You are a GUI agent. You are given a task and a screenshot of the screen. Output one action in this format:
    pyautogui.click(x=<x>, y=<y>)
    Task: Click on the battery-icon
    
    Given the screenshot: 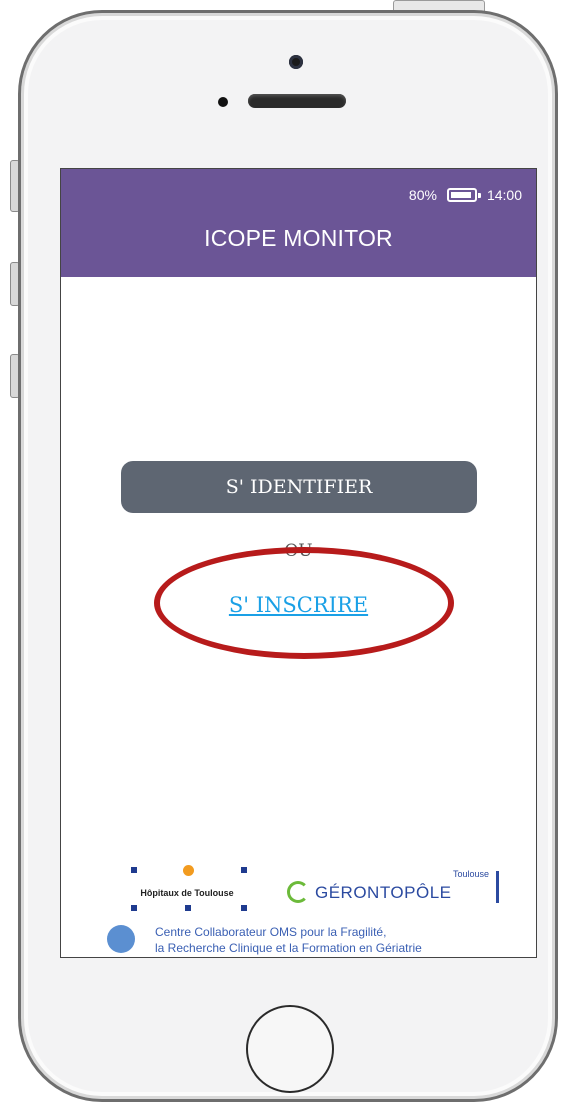 What is the action you would take?
    pyautogui.click(x=463, y=195)
    